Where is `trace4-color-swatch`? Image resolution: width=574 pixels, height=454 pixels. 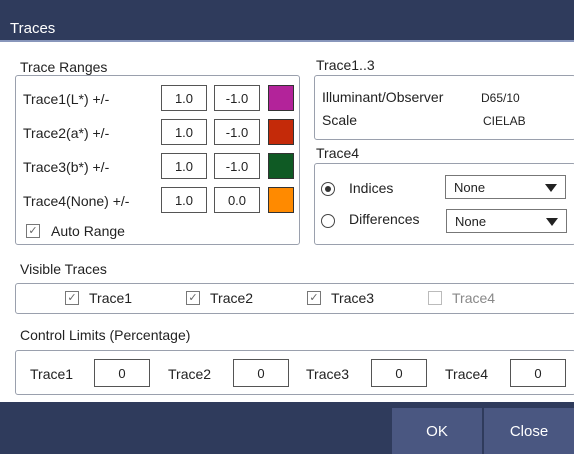 trace4-color-swatch is located at coordinates (281, 200).